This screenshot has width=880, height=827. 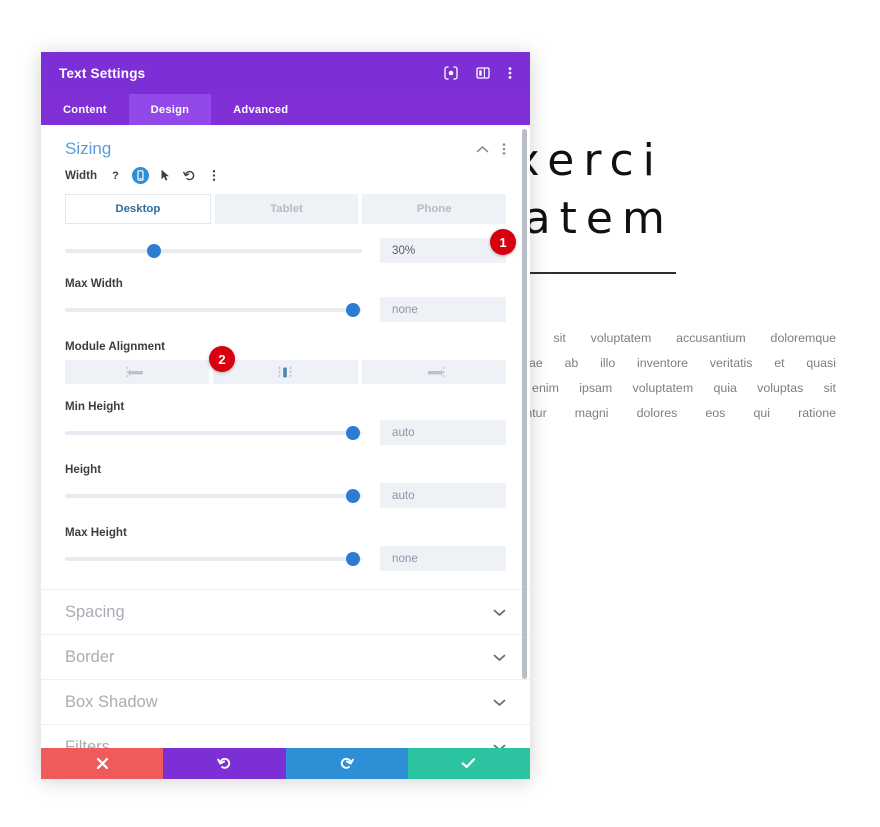 I want to click on width-slider, so click(x=213, y=251).